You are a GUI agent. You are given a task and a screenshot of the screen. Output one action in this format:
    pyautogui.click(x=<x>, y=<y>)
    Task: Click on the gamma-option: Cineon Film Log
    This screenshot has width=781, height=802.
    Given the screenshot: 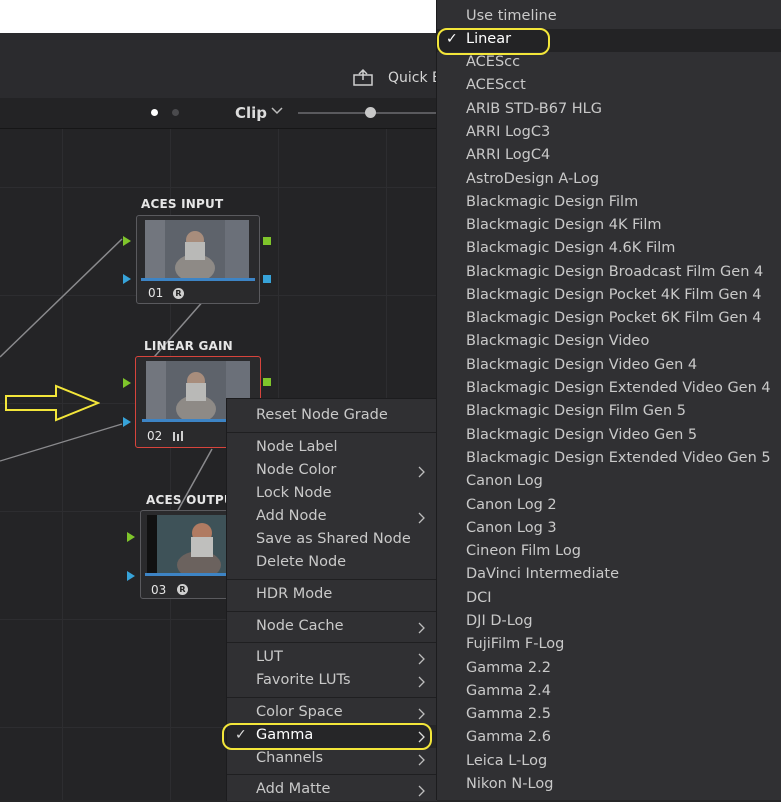 What is the action you would take?
    pyautogui.click(x=609, y=552)
    